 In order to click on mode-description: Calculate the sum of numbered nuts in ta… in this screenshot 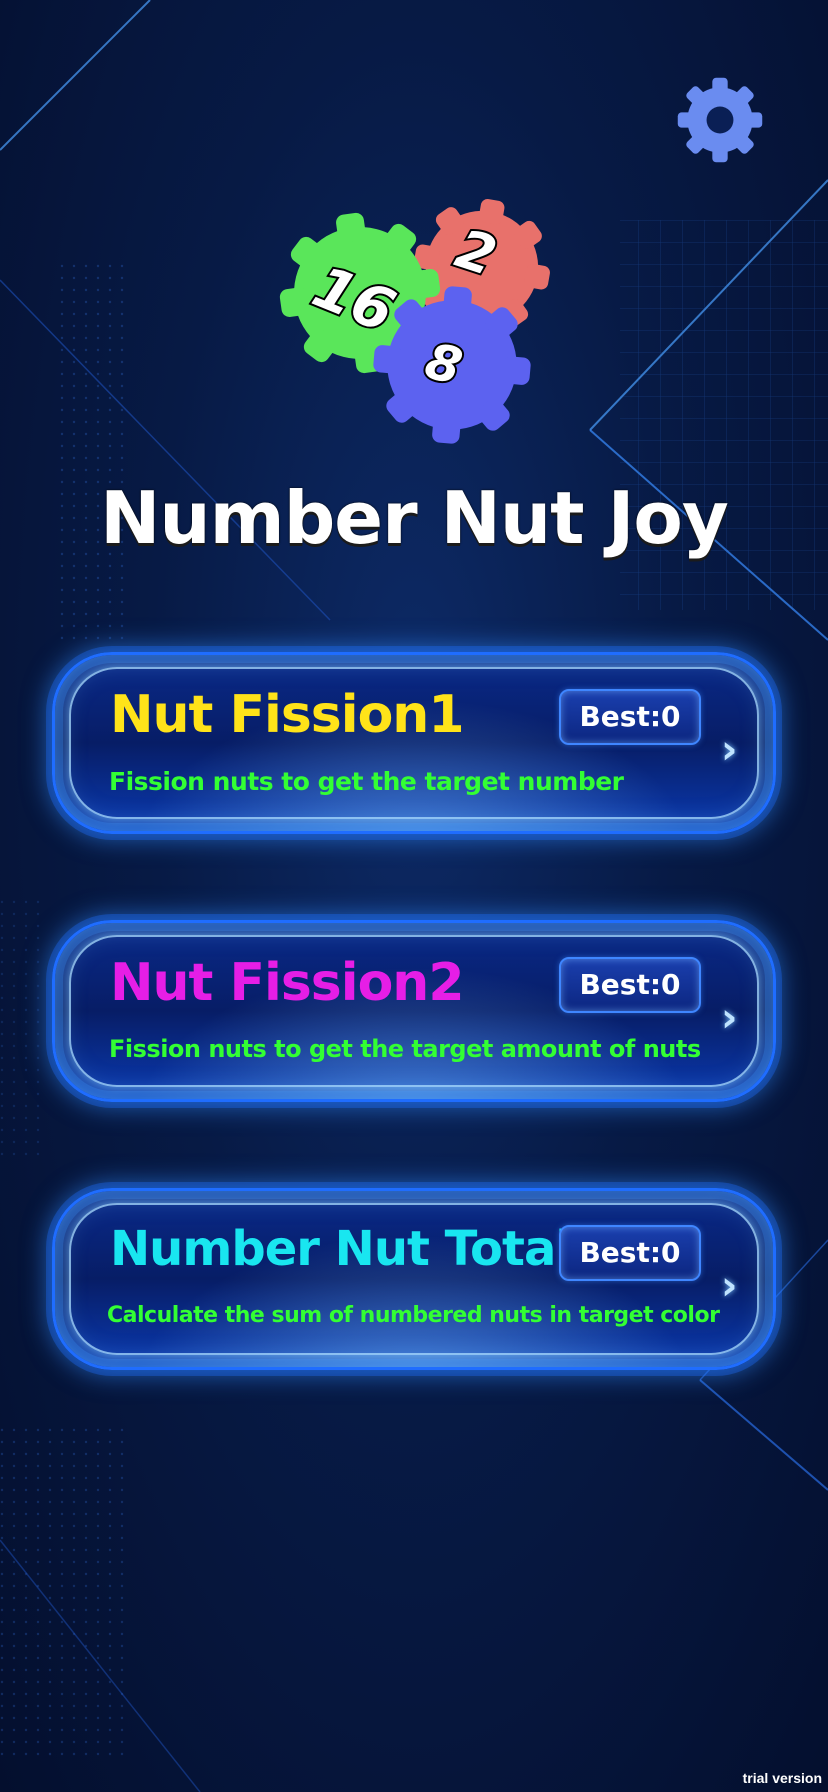, I will do `click(413, 1315)`.